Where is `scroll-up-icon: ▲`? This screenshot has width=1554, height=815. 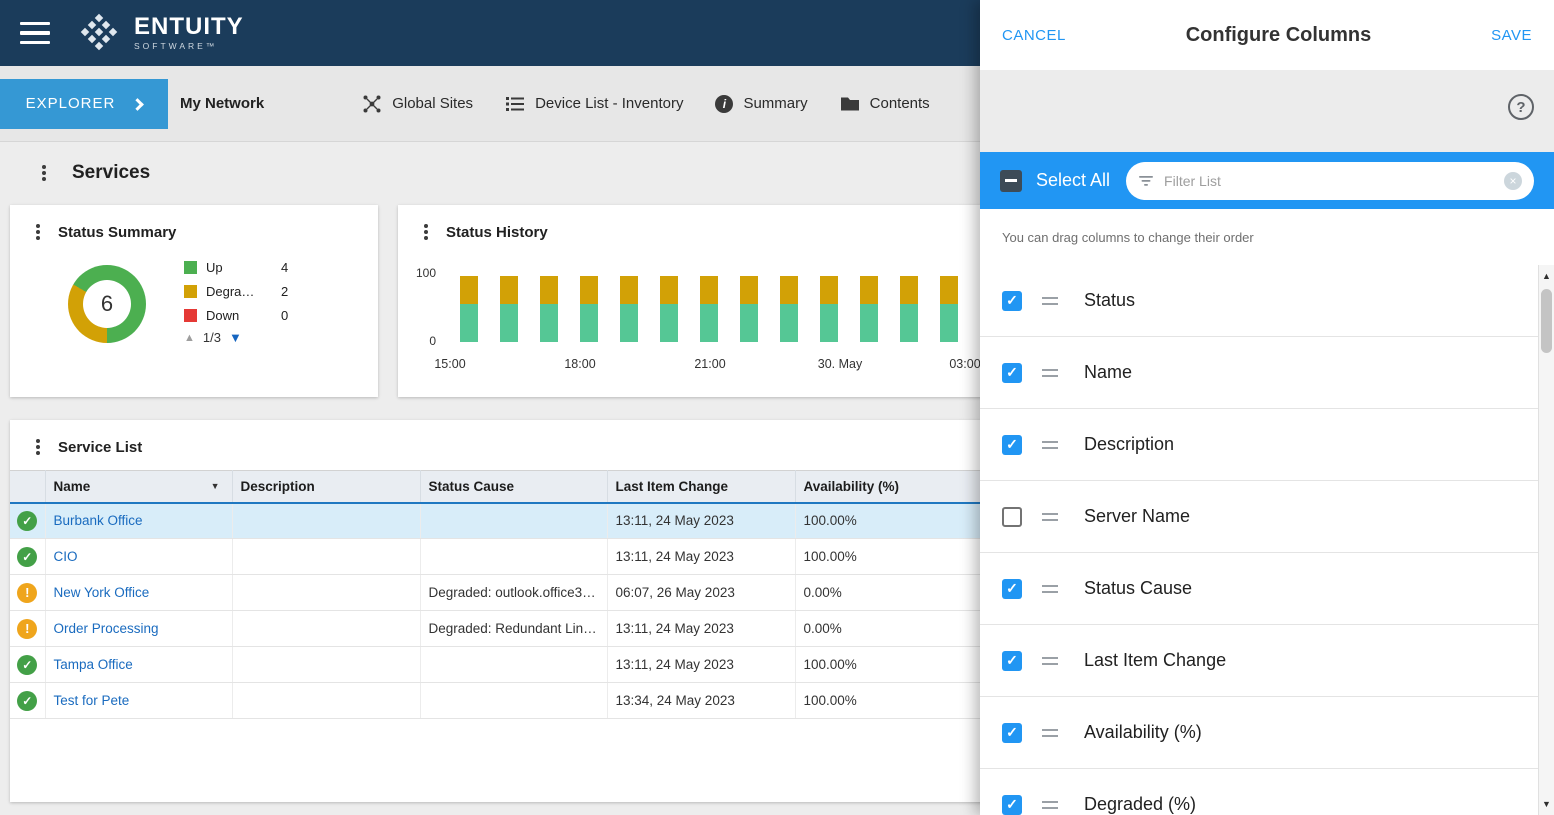 scroll-up-icon: ▲ is located at coordinates (1546, 276).